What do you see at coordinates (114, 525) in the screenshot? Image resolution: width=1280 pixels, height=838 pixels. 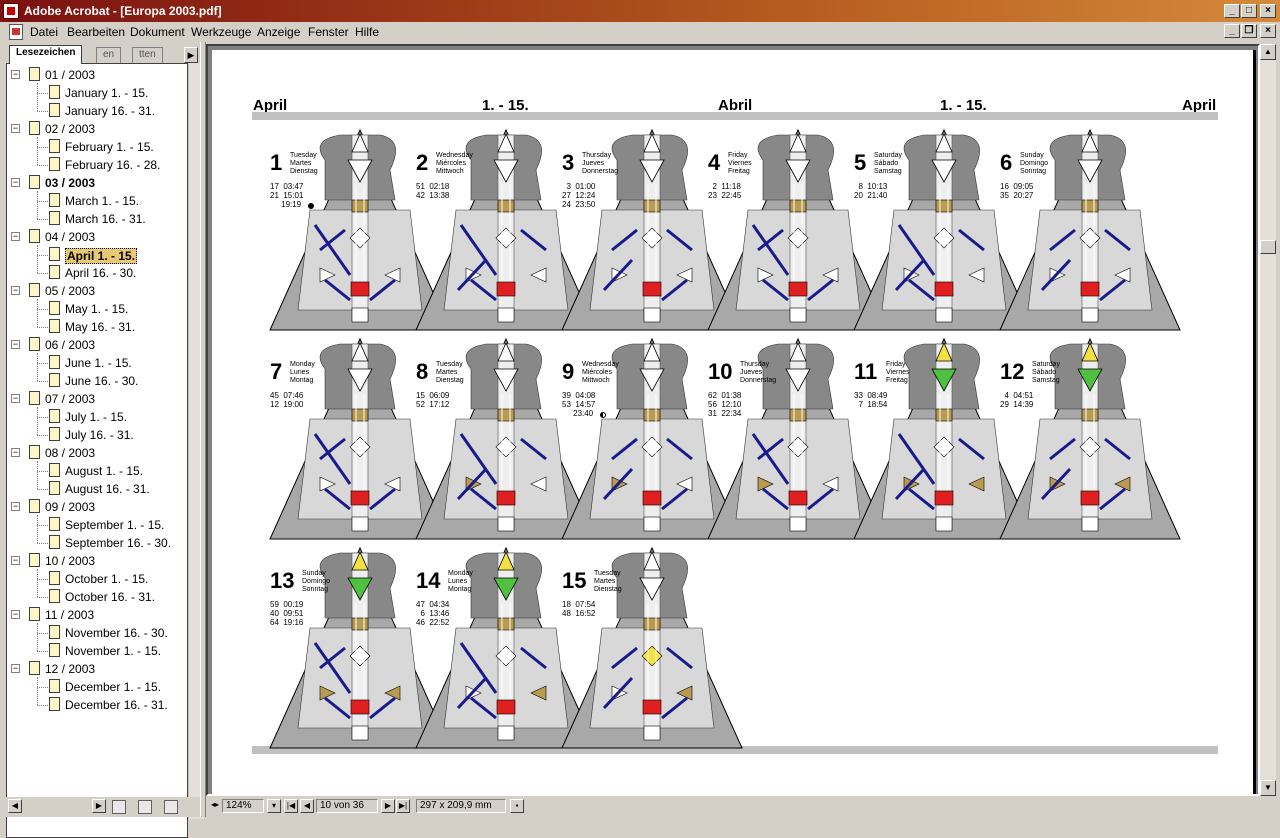 I see `bookmark-label: September 1. - 15.` at bounding box center [114, 525].